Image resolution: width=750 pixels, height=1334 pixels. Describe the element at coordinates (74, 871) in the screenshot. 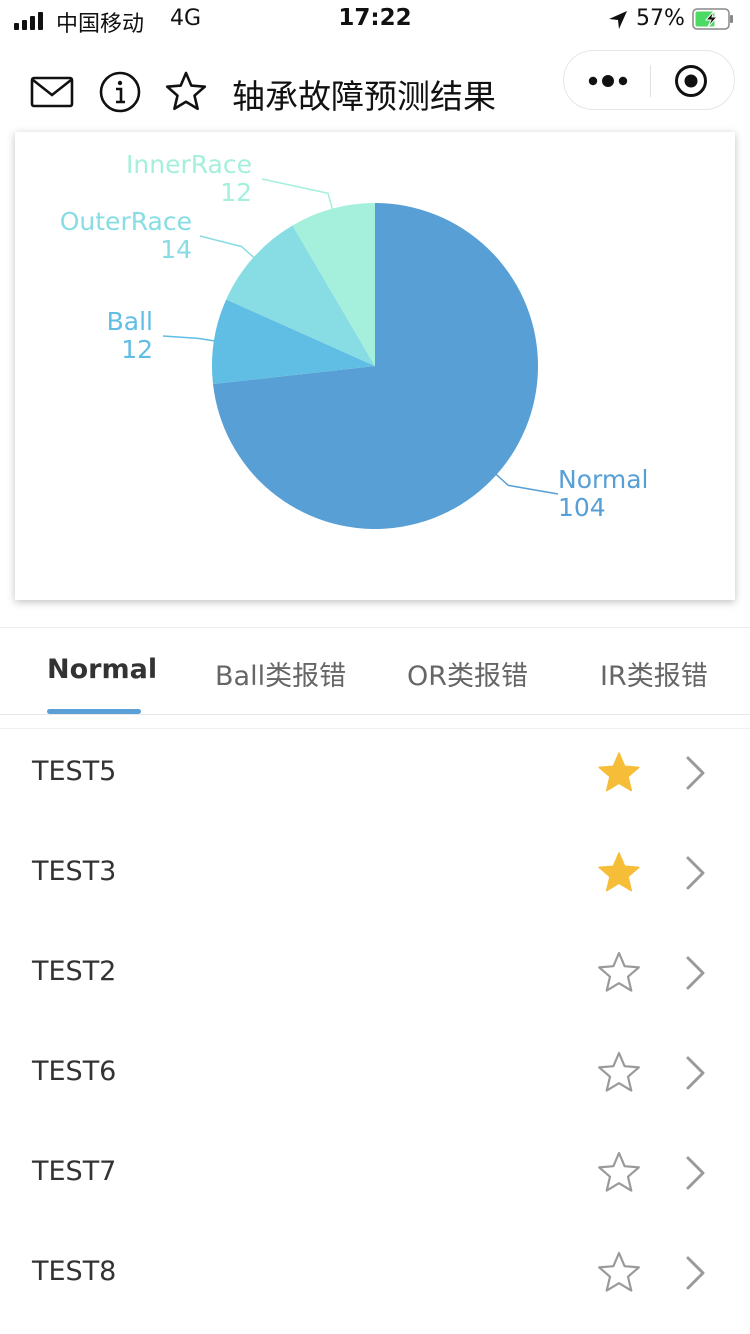

I see `list-item-label: TEST3` at that location.